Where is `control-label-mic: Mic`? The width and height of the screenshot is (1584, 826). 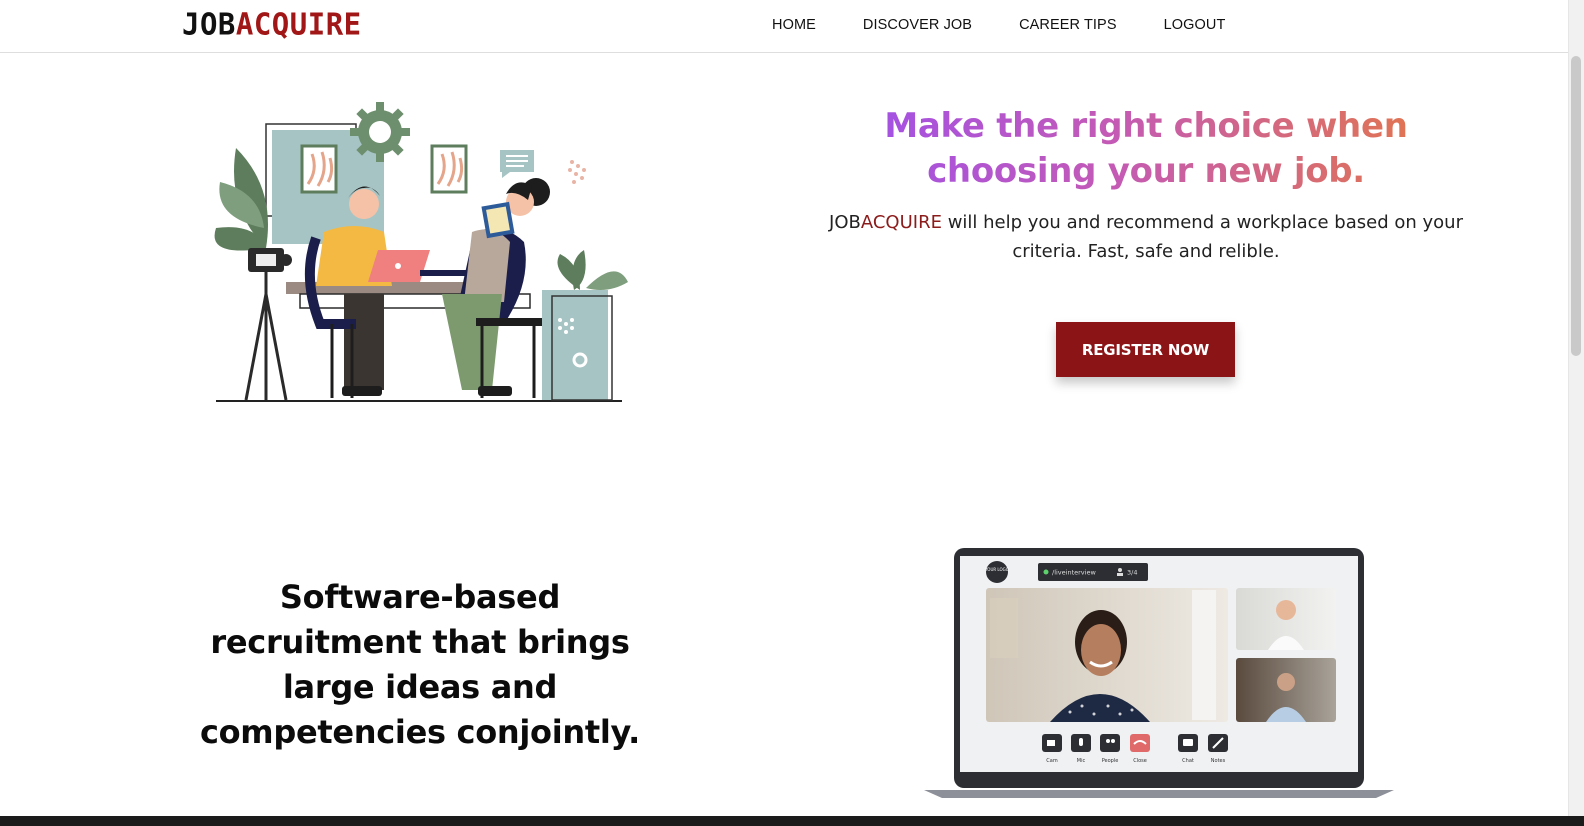 control-label-mic: Mic is located at coordinates (1081, 761).